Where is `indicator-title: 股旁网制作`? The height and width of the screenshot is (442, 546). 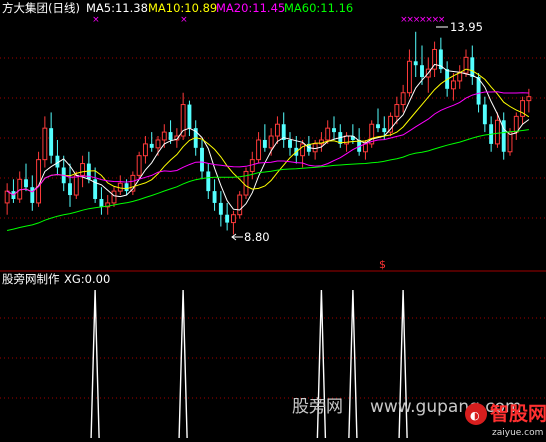 indicator-title: 股旁网制作 is located at coordinates (31, 279).